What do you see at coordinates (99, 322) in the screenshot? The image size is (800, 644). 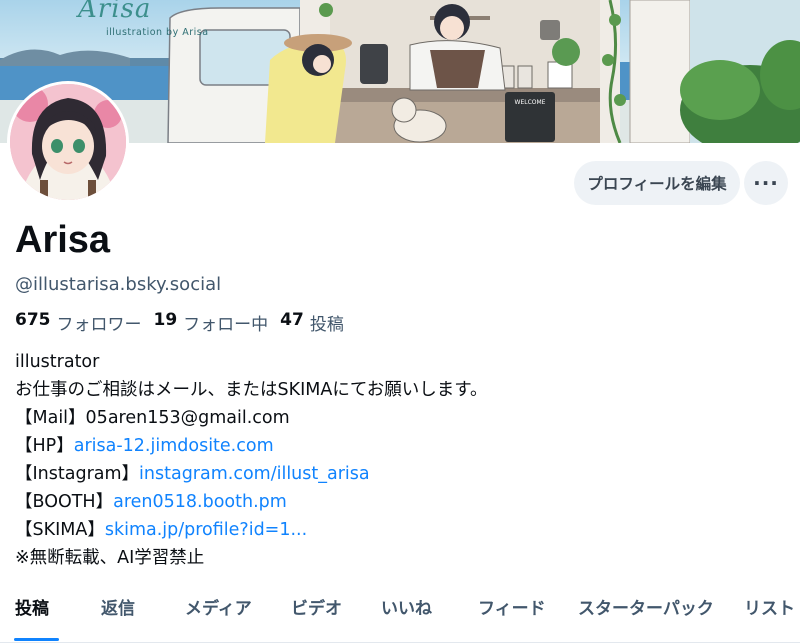 I see `followers-label: フォロワー` at bounding box center [99, 322].